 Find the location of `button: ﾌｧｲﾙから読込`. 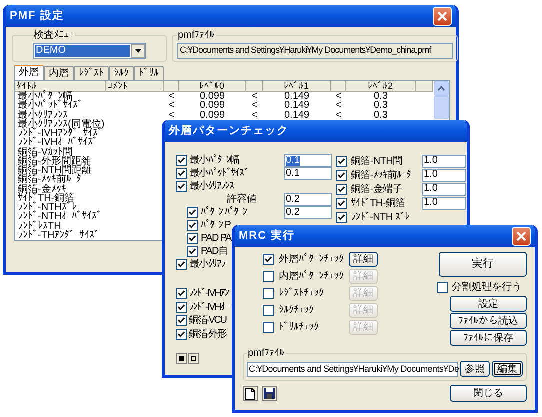

button: ﾌｧｲﾙから読込 is located at coordinates (488, 321).